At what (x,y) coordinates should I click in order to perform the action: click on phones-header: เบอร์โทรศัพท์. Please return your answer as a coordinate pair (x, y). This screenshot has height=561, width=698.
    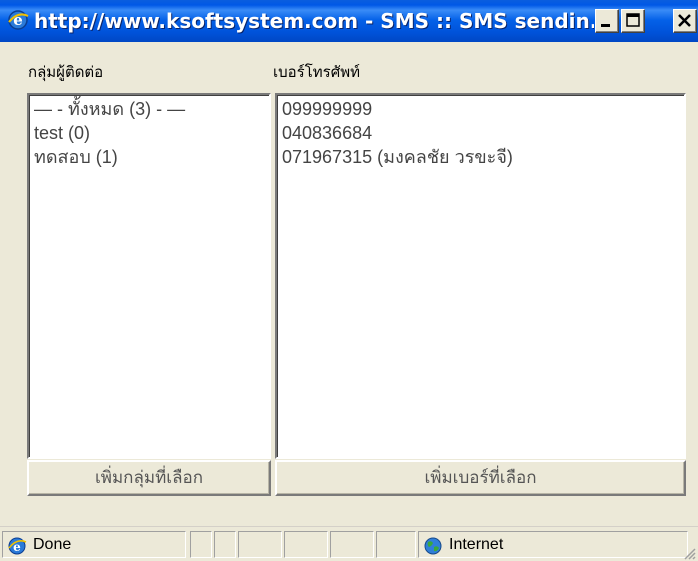
    Looking at the image, I should click on (317, 72).